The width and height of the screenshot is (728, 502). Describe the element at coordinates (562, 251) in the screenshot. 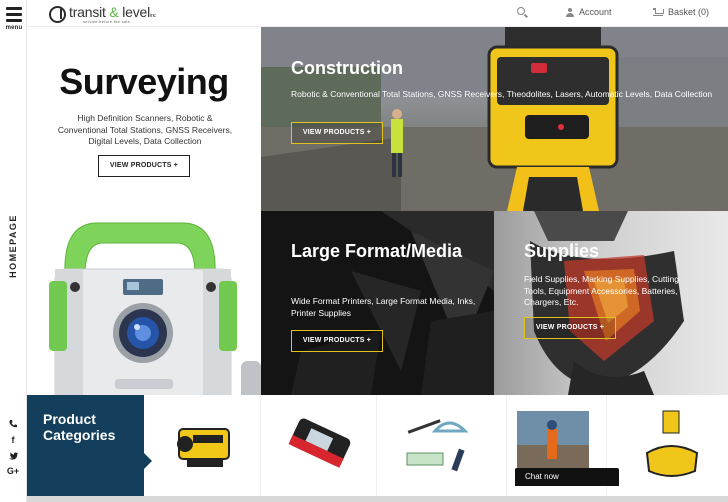

I see `supplies-title: Supplies` at that location.